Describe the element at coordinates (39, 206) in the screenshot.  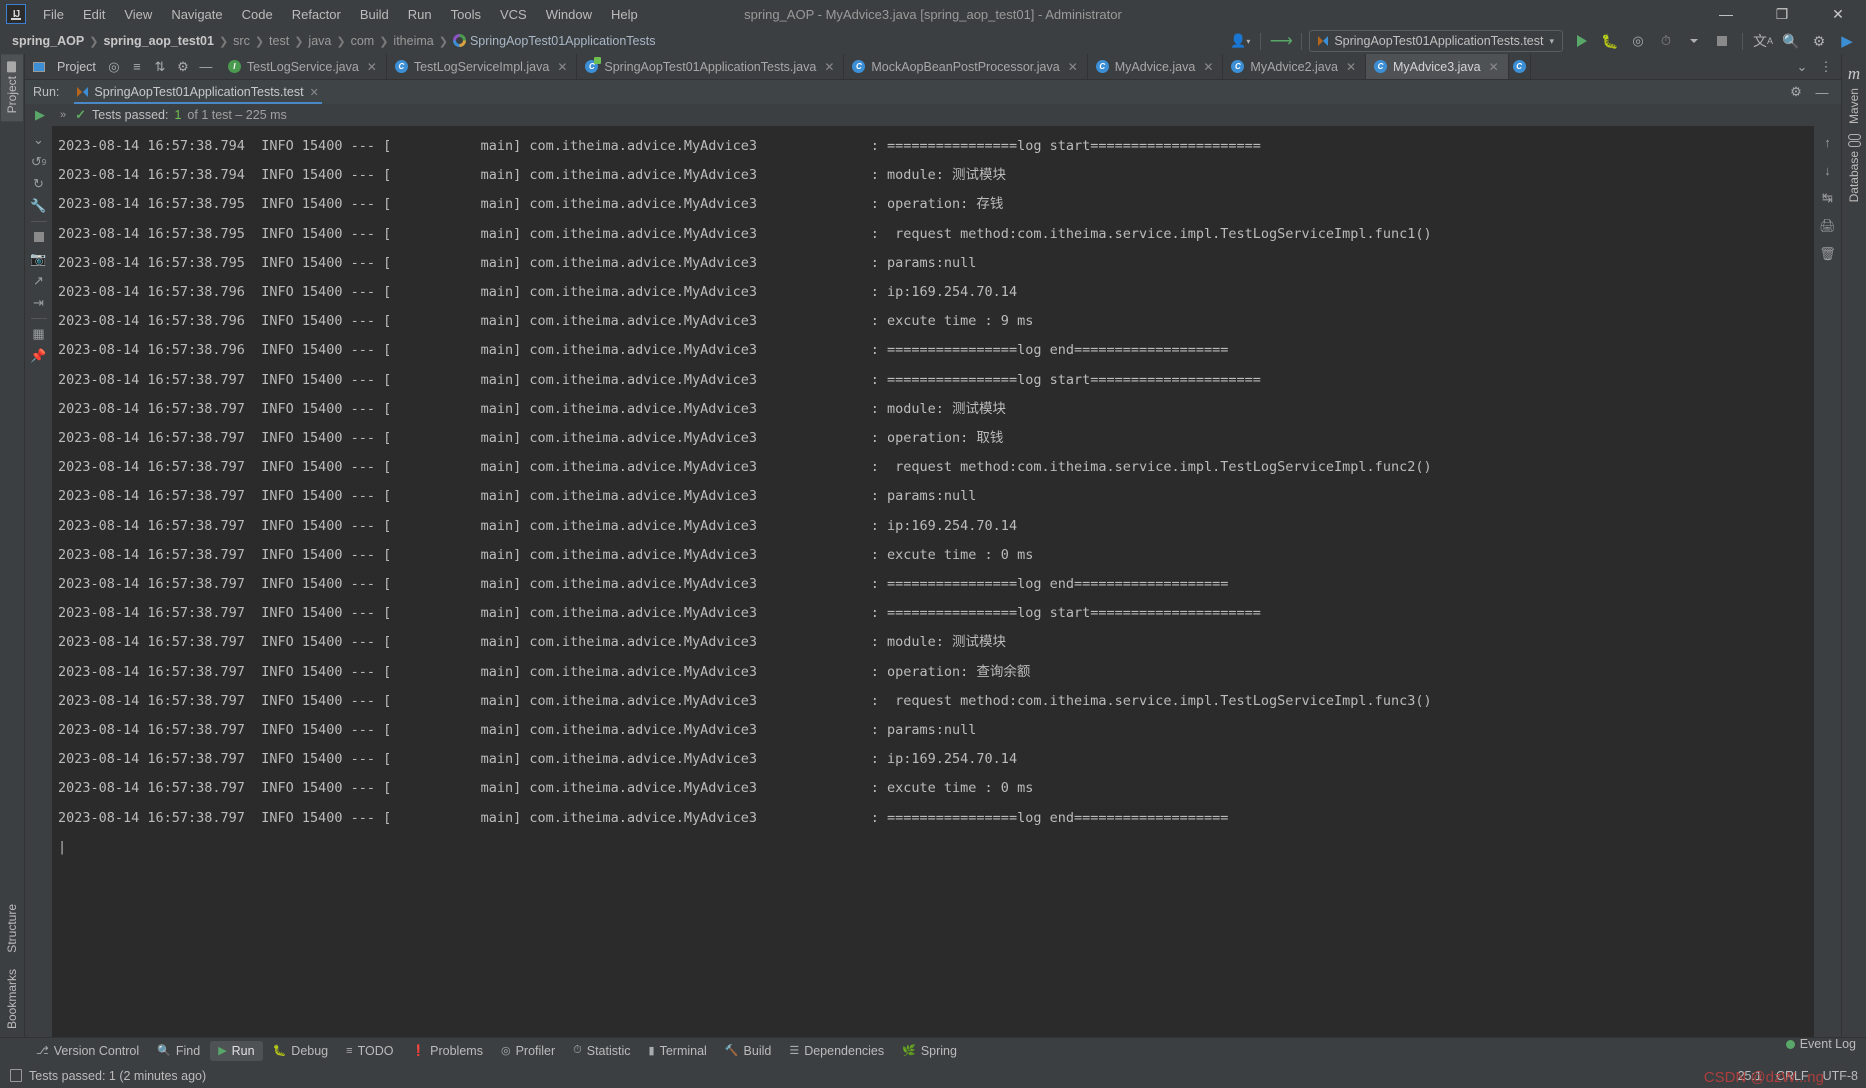
I see `run-settings-wrench-icon: 🔧` at that location.